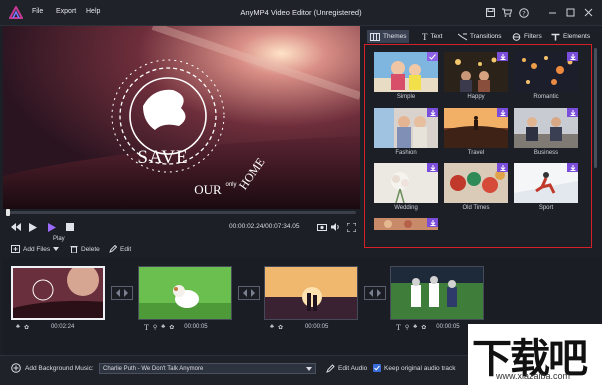 The height and width of the screenshot is (385, 602). What do you see at coordinates (352, 368) in the screenshot?
I see `edit-audio-button: Edit Audio` at bounding box center [352, 368].